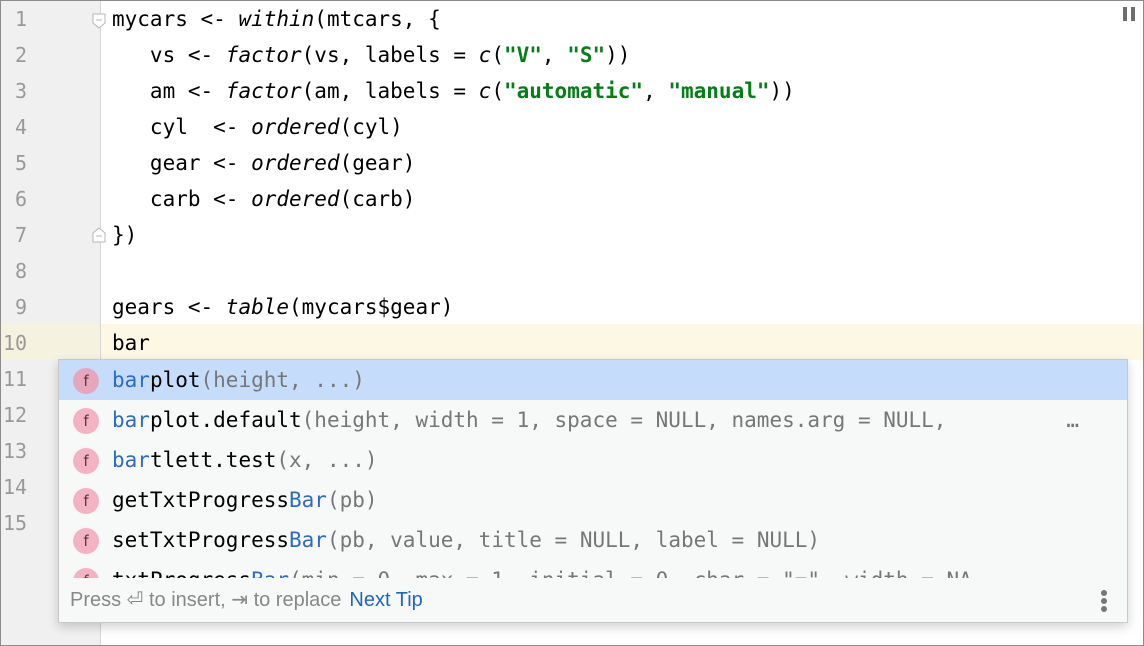  Describe the element at coordinates (182, 127) in the screenshot. I see `code-token: cyl <-` at that location.